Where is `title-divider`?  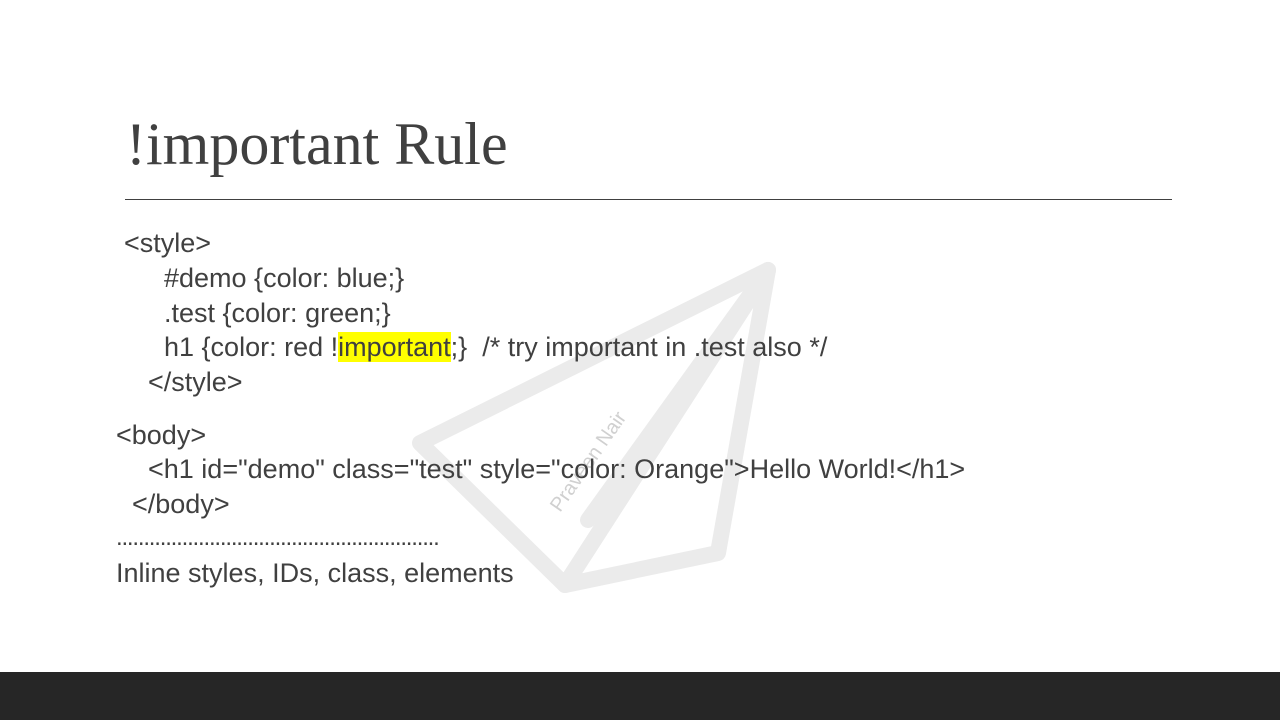
title-divider is located at coordinates (648, 199).